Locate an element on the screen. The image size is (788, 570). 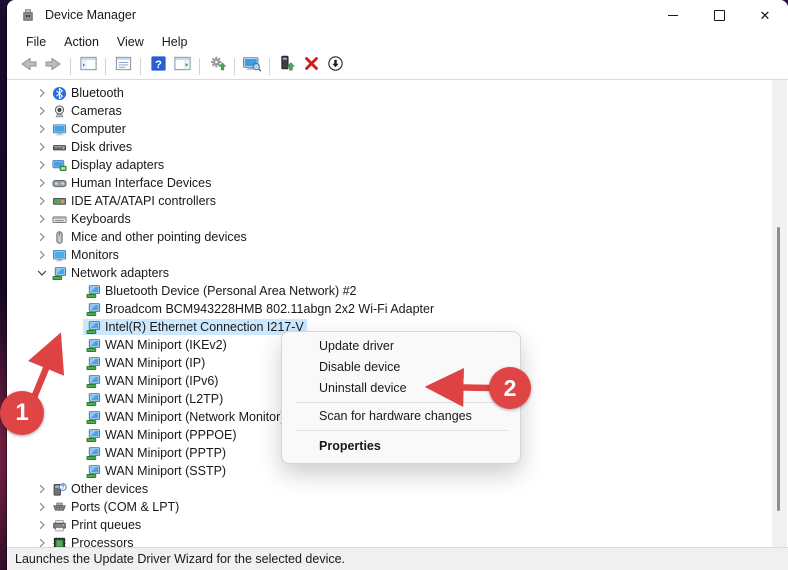
minimize-button is located at coordinates (673, 15).